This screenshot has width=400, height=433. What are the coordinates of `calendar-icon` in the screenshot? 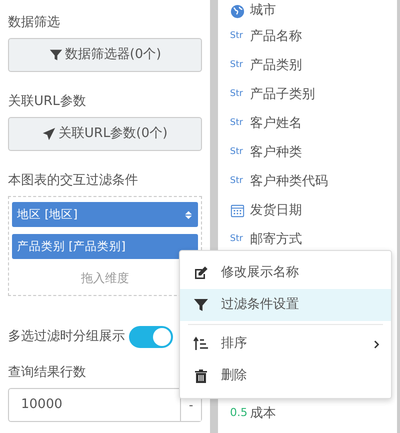 It's located at (237, 210).